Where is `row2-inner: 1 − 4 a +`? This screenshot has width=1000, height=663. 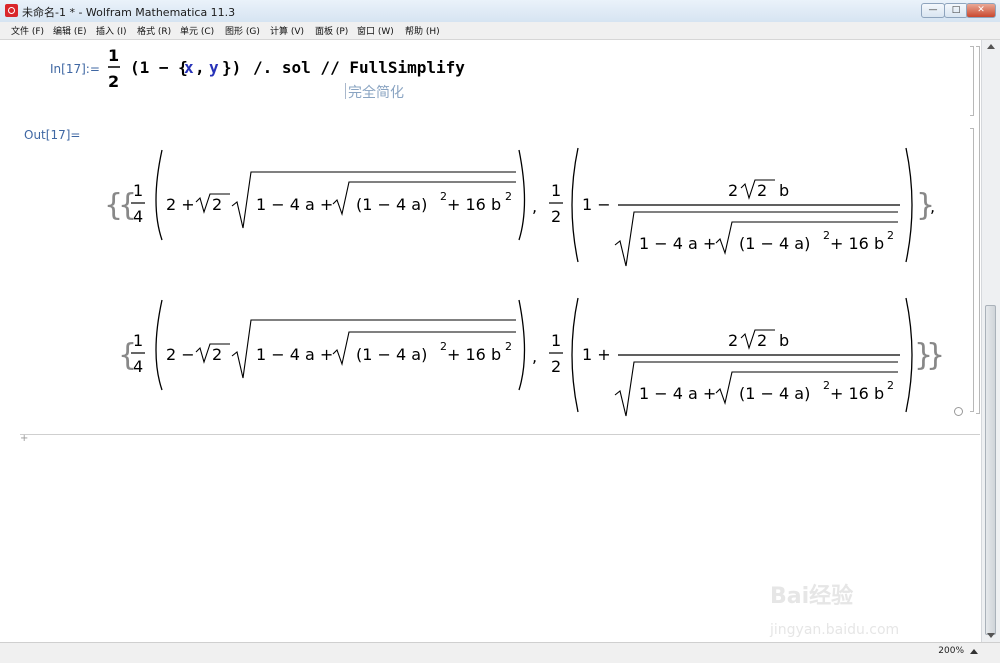 row2-inner: 1 − 4 a + is located at coordinates (294, 354).